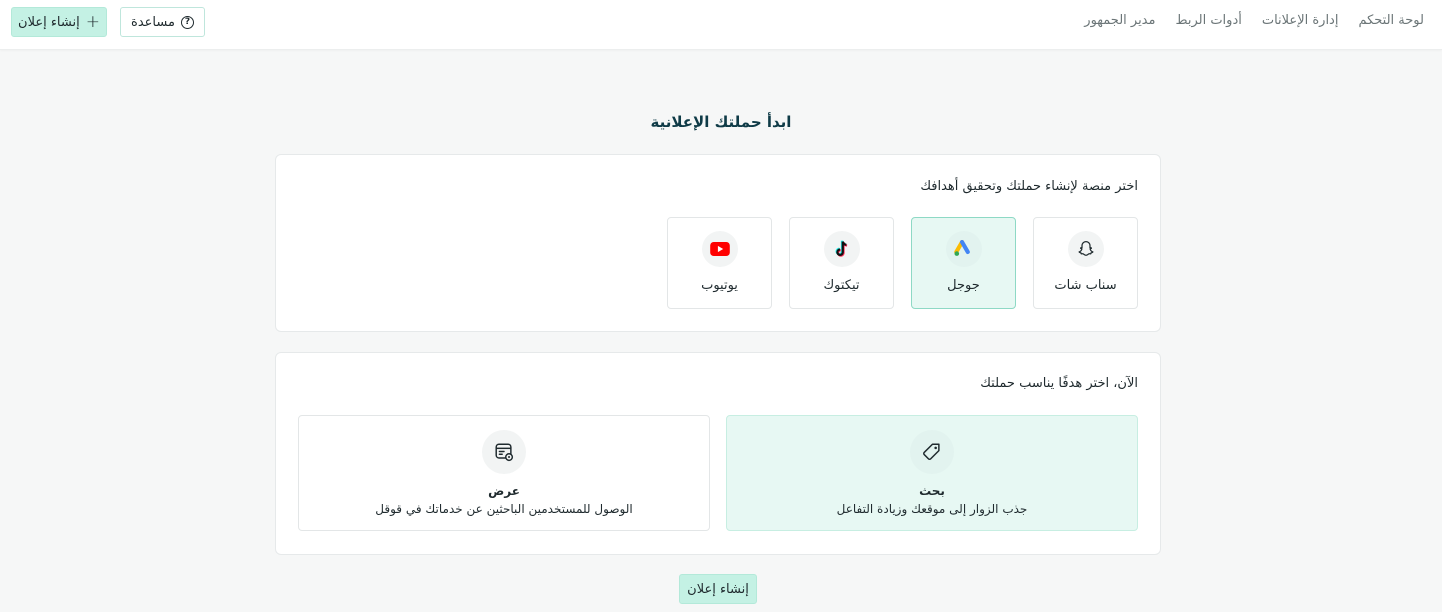  What do you see at coordinates (153, 22) in the screenshot?
I see `help-button-label: مساعدة` at bounding box center [153, 22].